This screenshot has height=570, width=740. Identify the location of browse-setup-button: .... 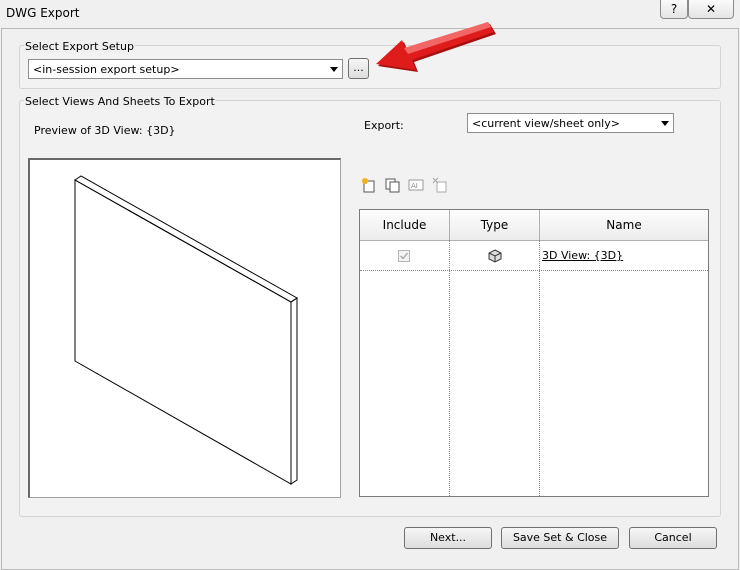
(358, 68).